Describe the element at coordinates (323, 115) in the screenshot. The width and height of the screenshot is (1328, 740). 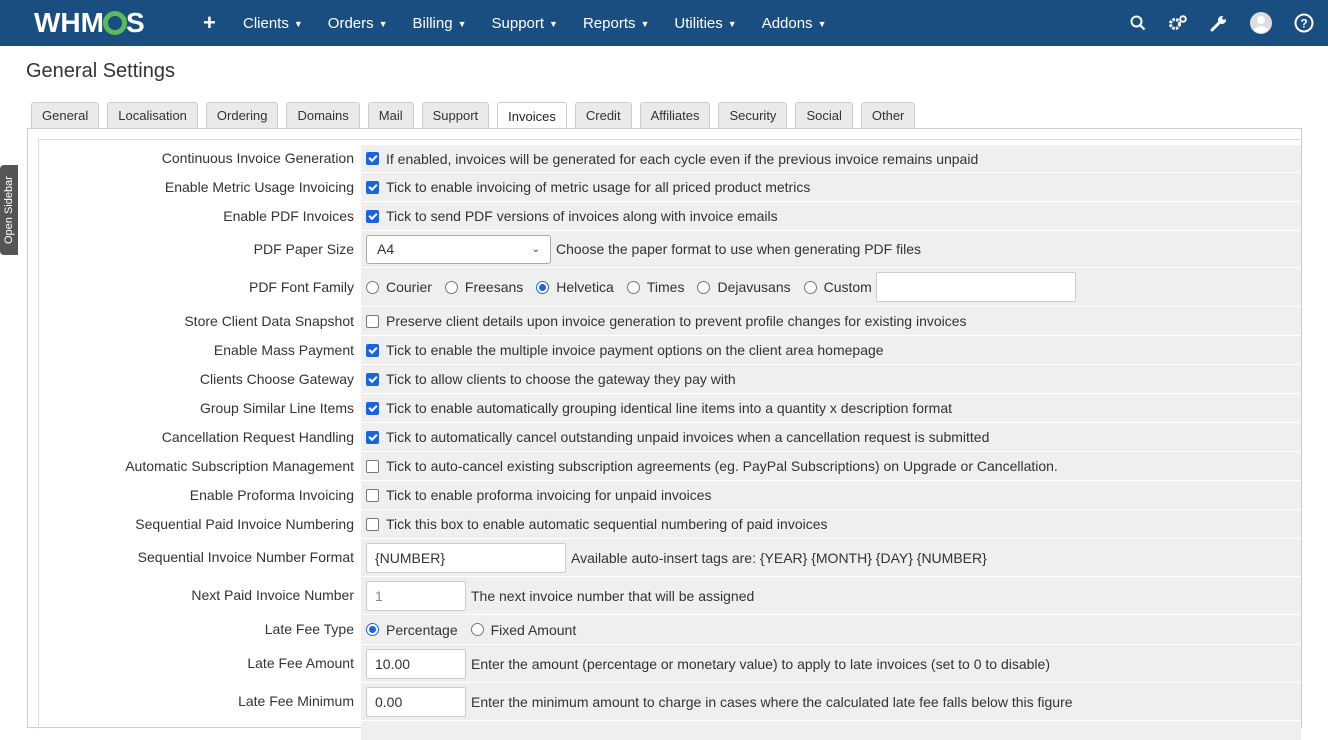
I see `tab-domains: Domains` at that location.